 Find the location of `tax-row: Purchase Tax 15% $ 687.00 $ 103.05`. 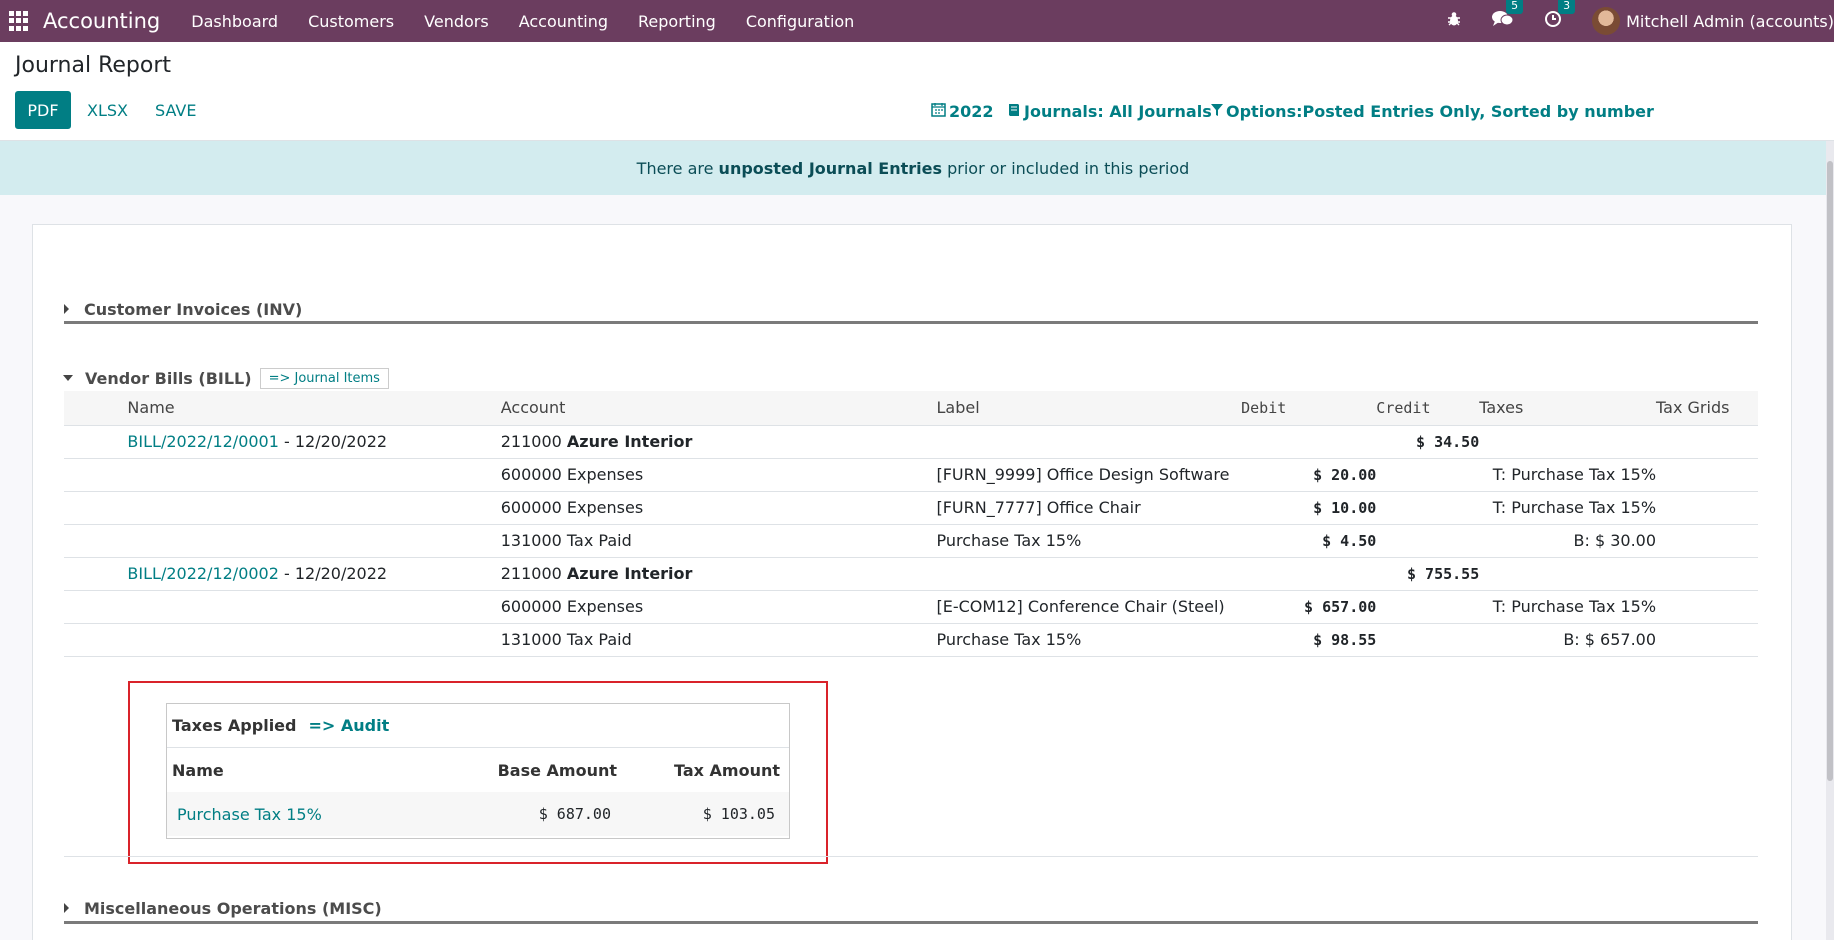

tax-row: Purchase Tax 15% $ 687.00 $ 103.05 is located at coordinates (478, 814).